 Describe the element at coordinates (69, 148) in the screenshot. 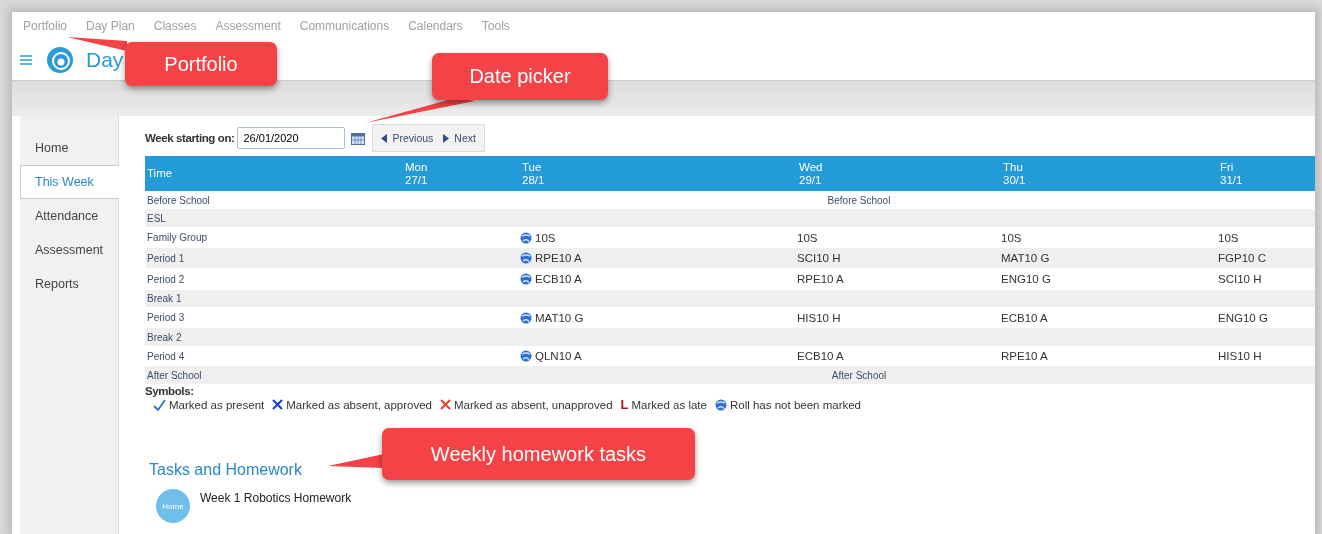

I see `sidebar-item: Home` at that location.